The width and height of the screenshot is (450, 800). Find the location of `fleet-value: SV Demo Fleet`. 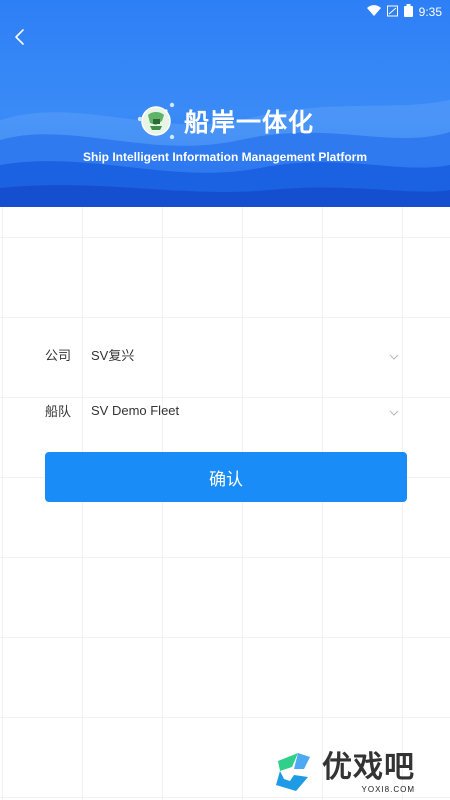

fleet-value: SV Demo Fleet is located at coordinates (135, 410).